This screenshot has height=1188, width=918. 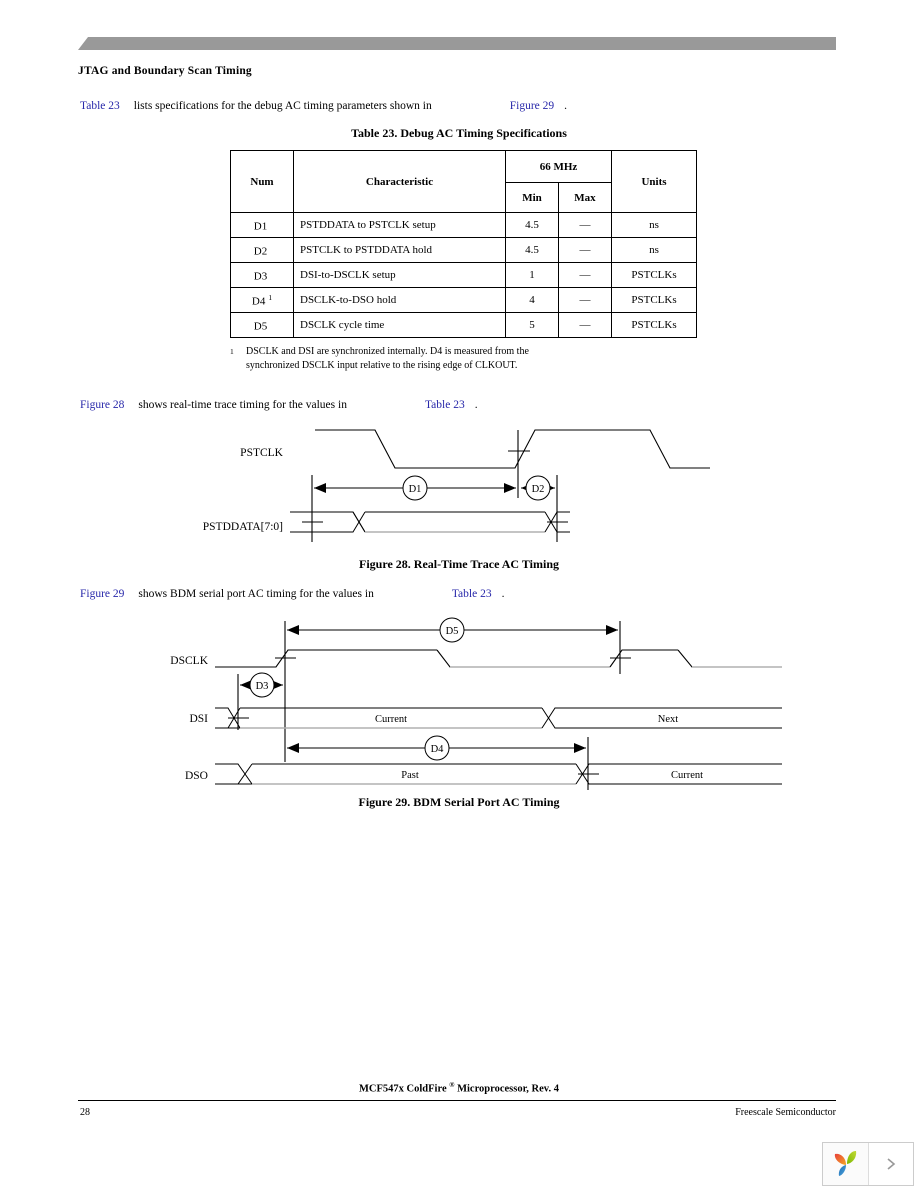 I want to click on table-row: D3 DSI-to-DSCLK setup 1 — PSTCLKs, so click(x=463, y=275).